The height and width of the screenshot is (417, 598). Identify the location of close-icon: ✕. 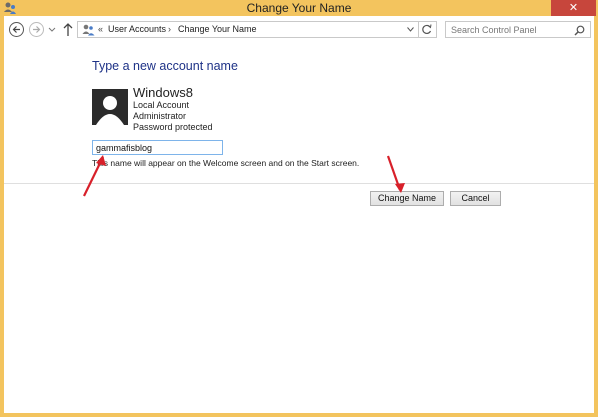
(573, 8).